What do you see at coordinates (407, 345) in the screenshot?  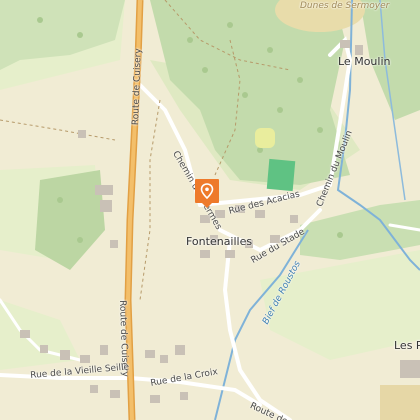 I see `les-p-label: Les P` at bounding box center [407, 345].